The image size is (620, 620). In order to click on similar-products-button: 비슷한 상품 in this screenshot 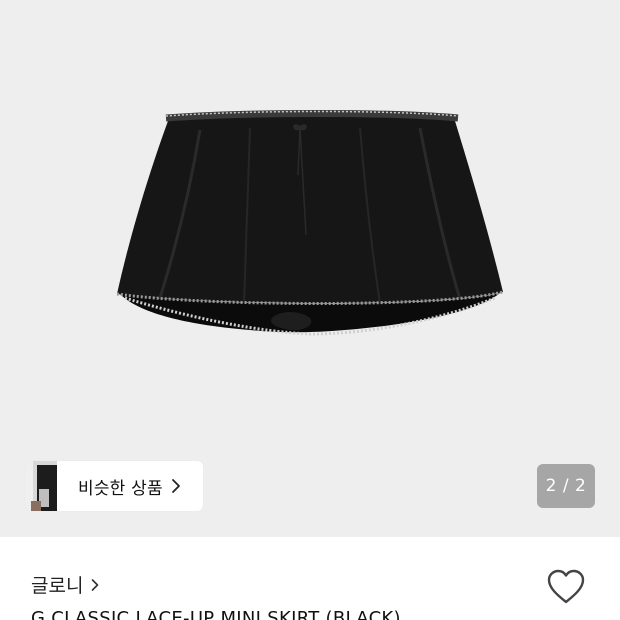, I will do `click(114, 486)`.